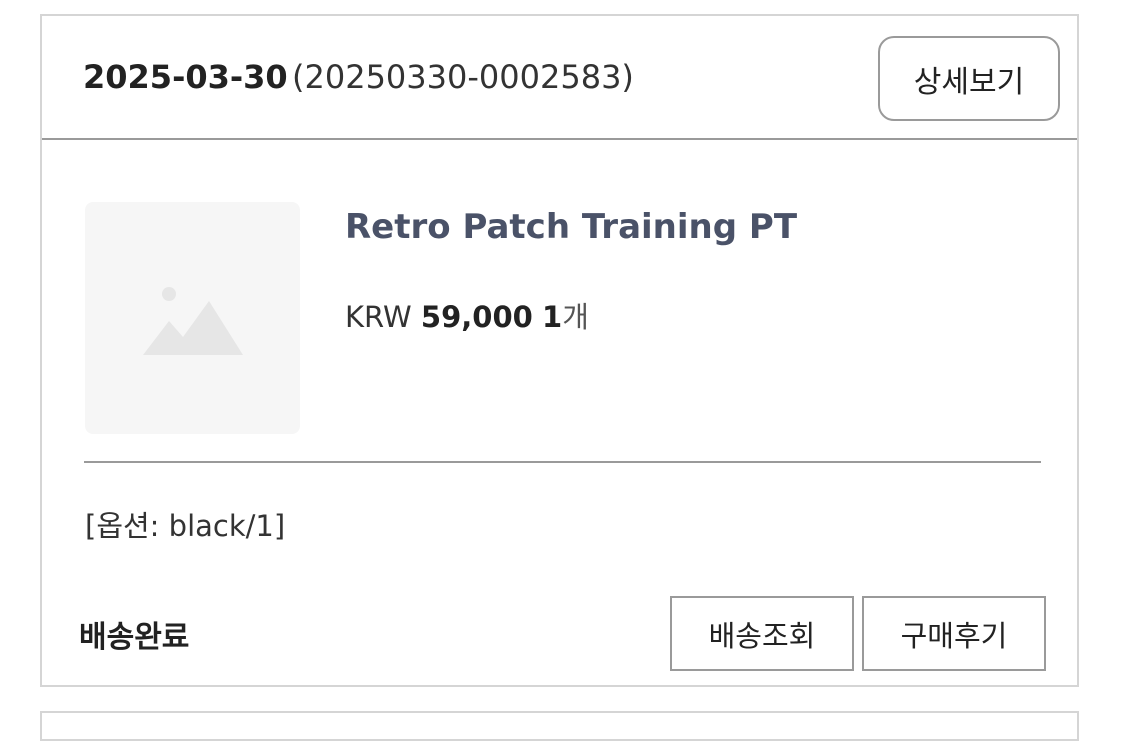 This screenshot has height=741, width=1125. I want to click on price-line: KRW 59,000 1개, so click(467, 315).